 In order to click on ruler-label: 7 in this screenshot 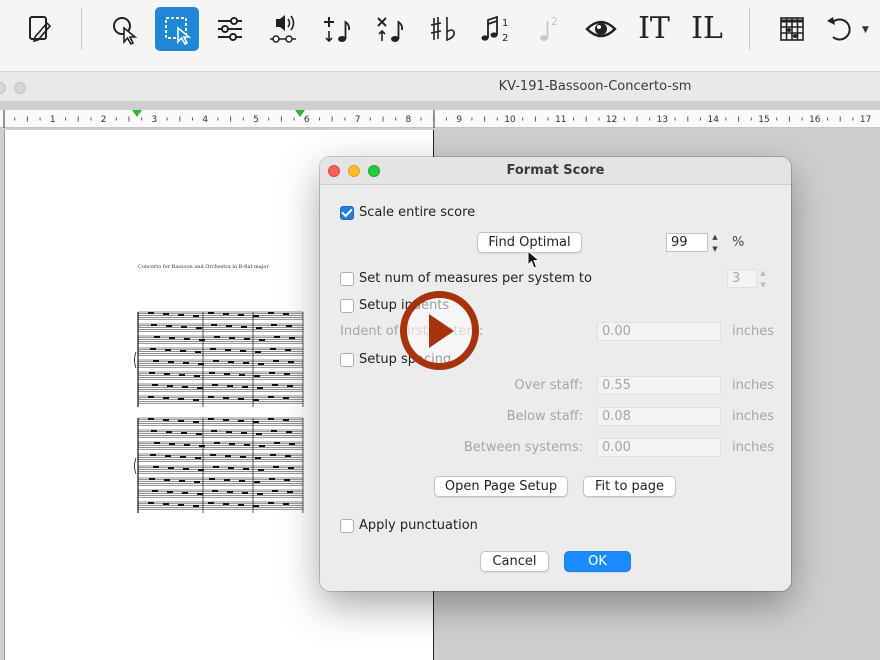, I will do `click(358, 120)`.